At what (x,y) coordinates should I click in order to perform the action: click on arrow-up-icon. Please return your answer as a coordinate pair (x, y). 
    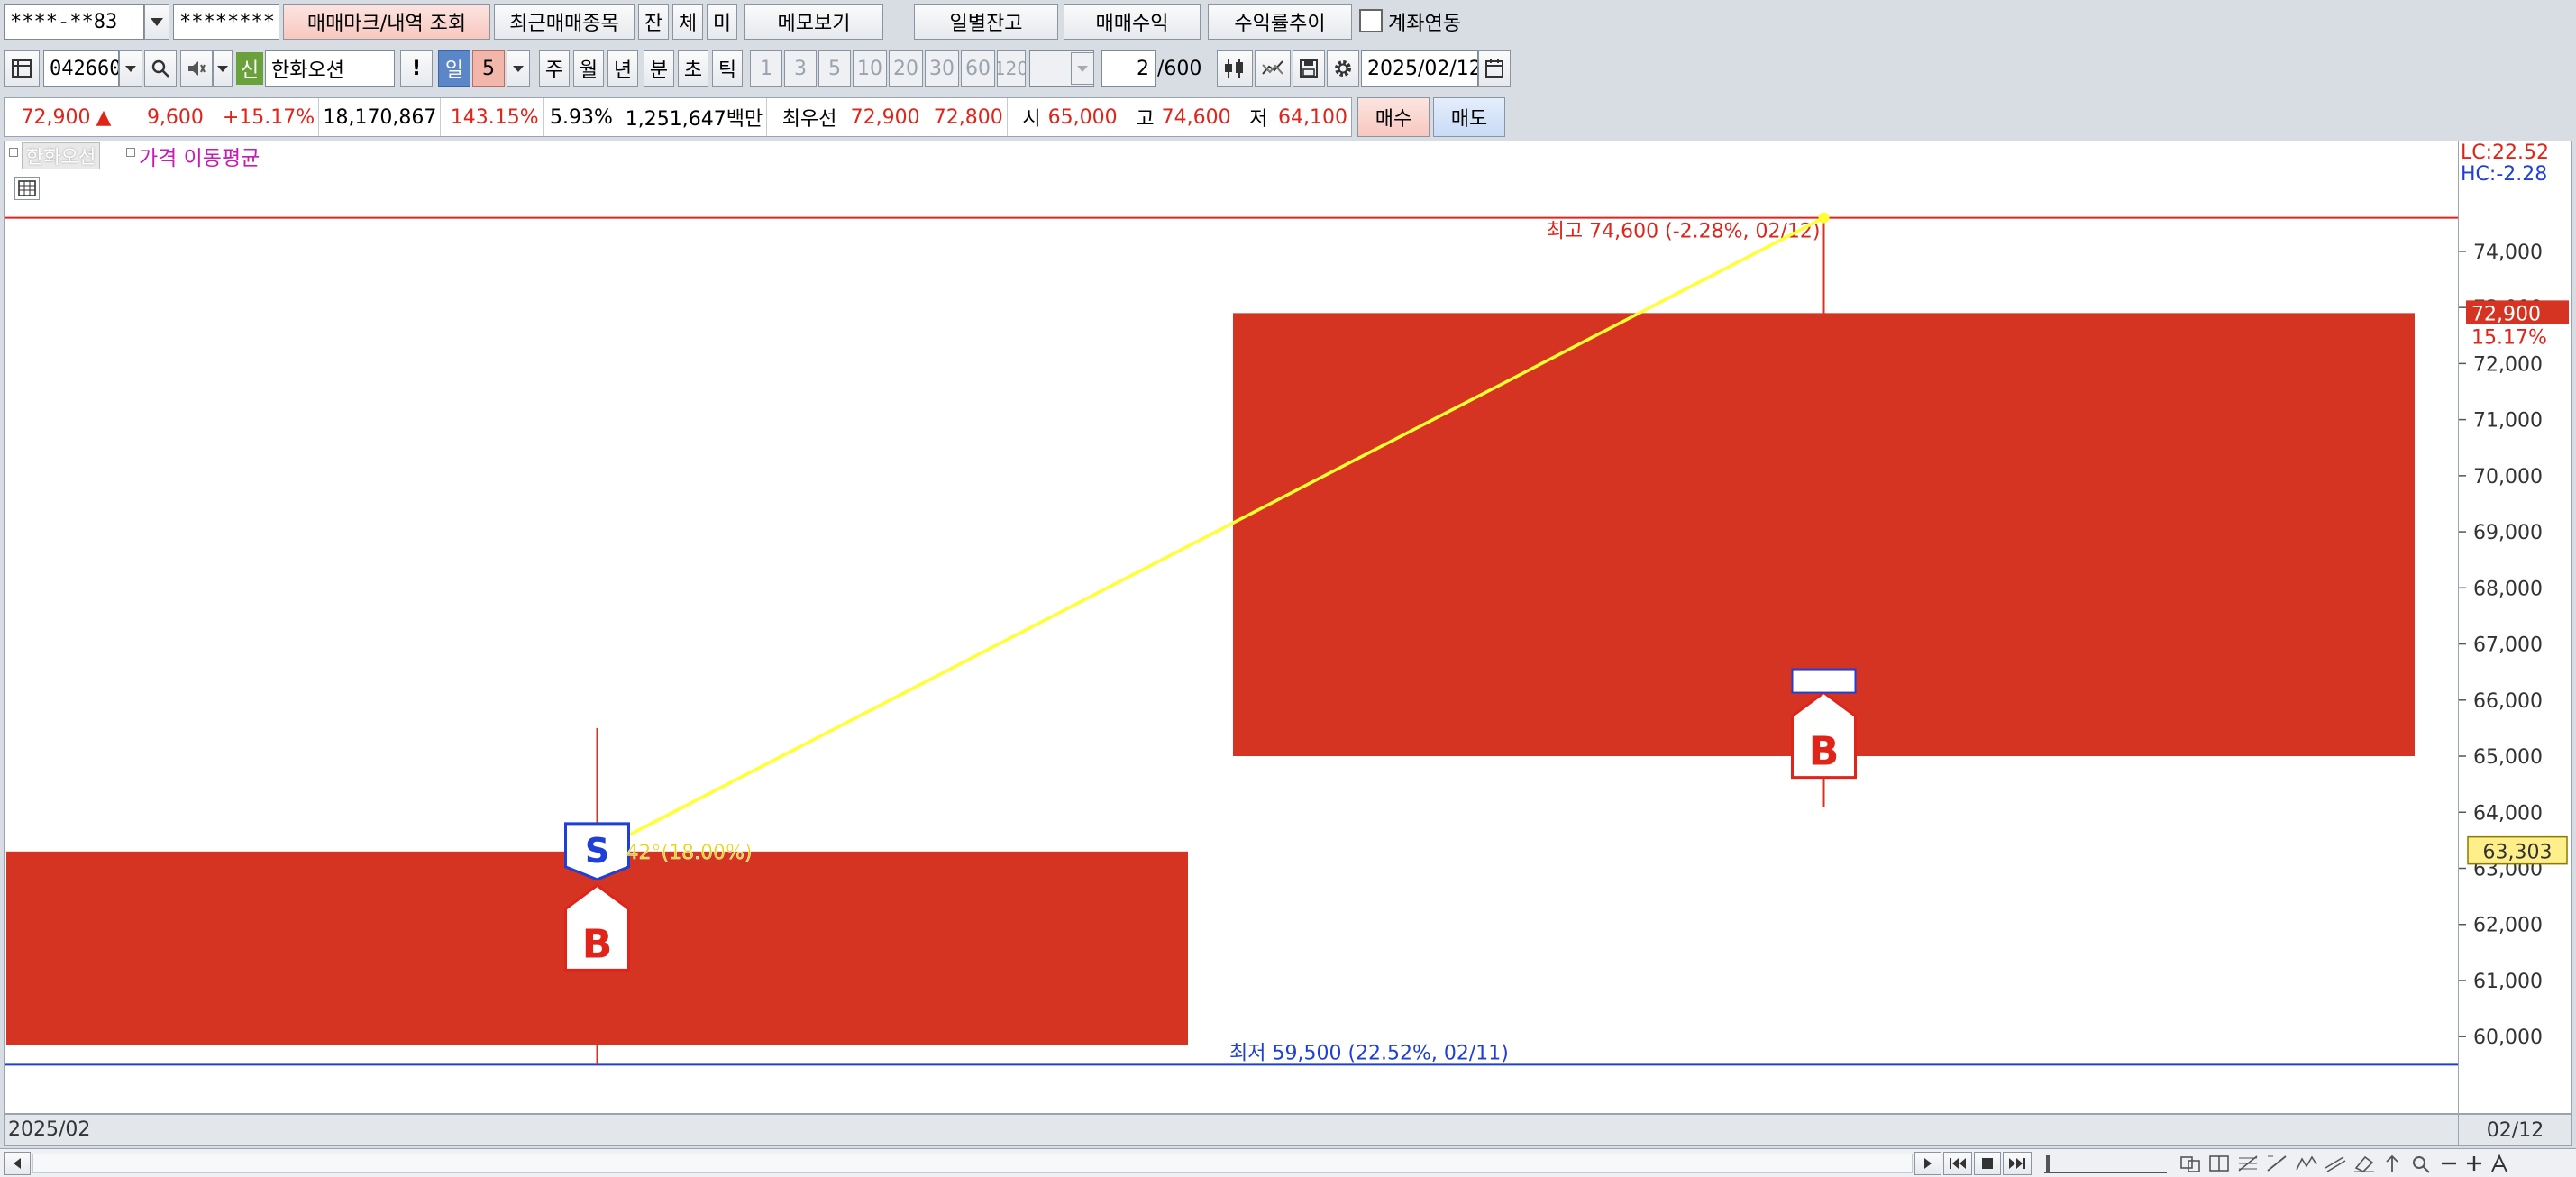
    Looking at the image, I should click on (2393, 1163).